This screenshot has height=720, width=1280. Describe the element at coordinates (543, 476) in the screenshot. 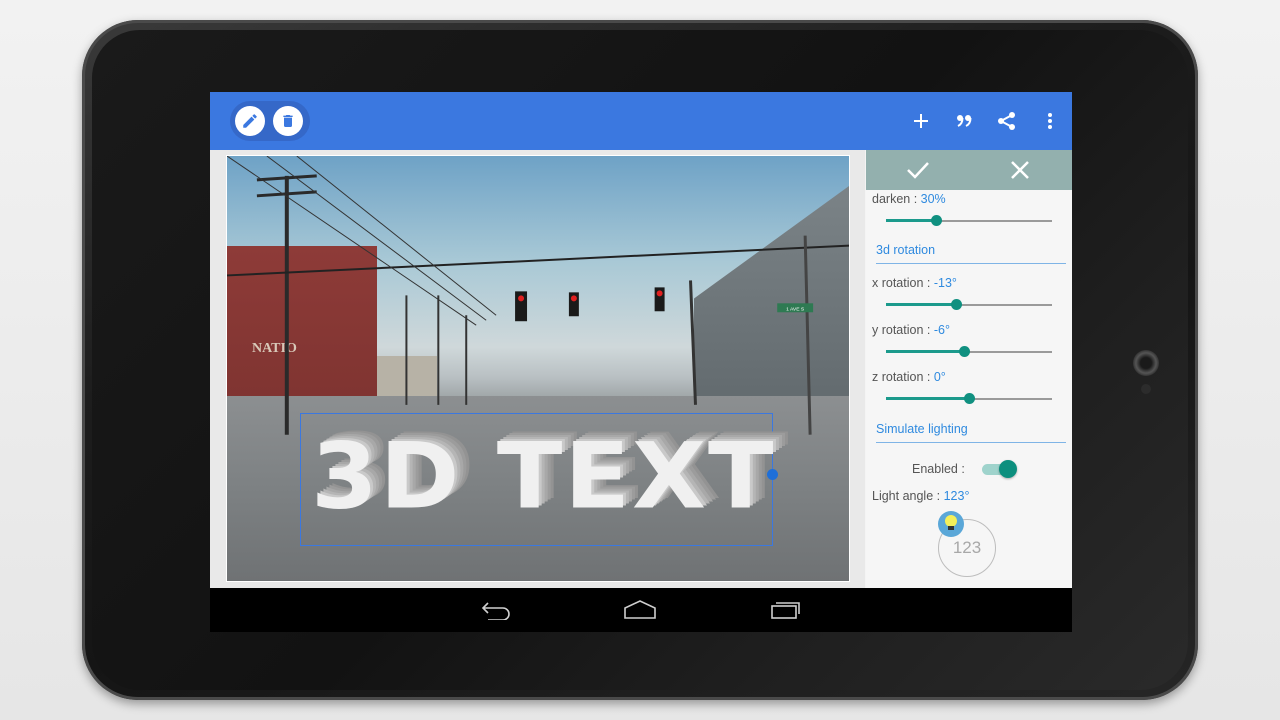

I see `3d-text-object: 3D TEXT` at that location.